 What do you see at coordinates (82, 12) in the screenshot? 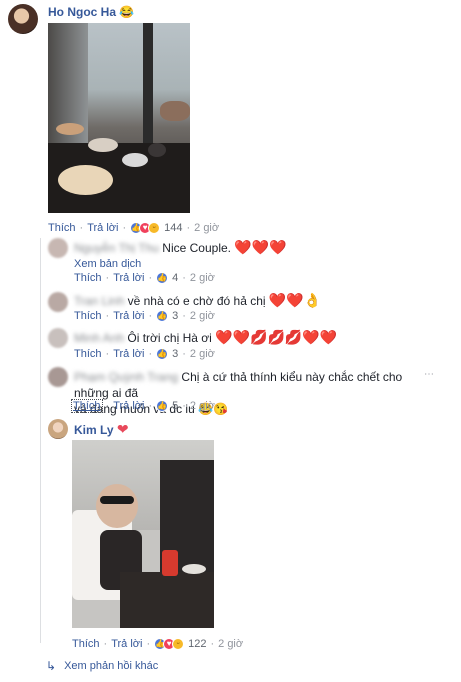
I see `post-author-name: Ho Ngoc Ha` at bounding box center [82, 12].